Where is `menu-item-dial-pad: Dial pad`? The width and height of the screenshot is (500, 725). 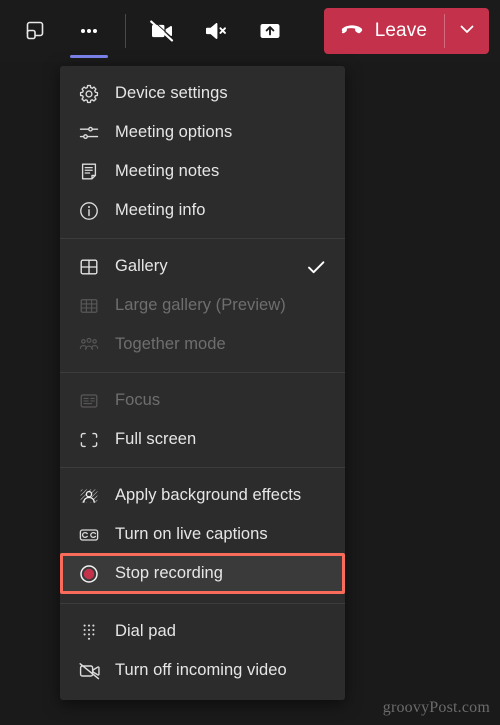 menu-item-dial-pad: Dial pad is located at coordinates (202, 631).